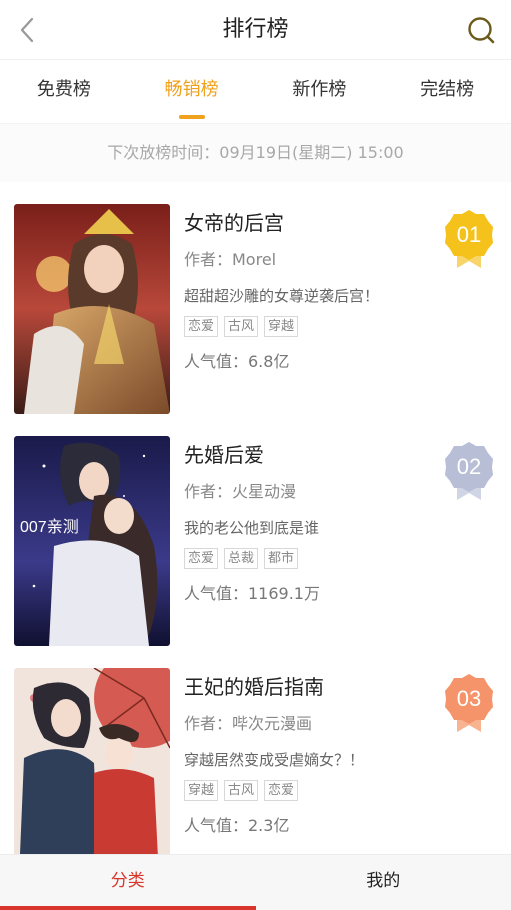 The width and height of the screenshot is (511, 910). Describe the element at coordinates (49, 527) in the screenshot. I see `cover-watermark-text: 007亲测` at that location.